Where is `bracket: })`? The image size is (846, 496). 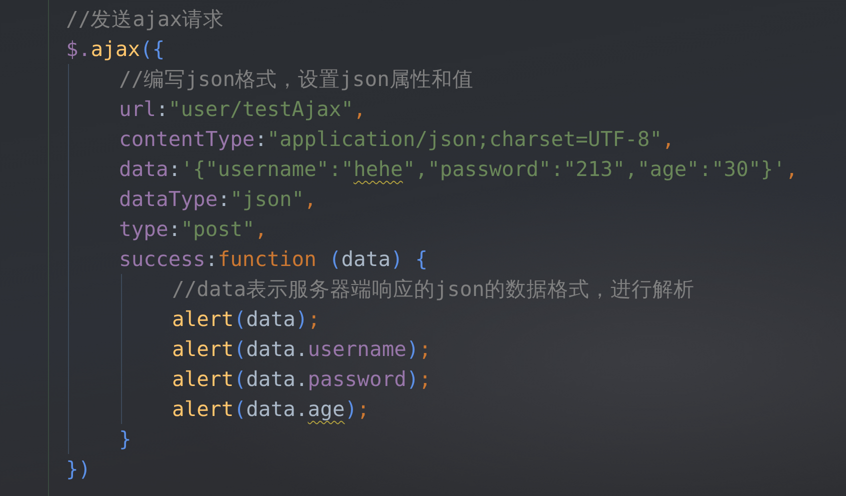
bracket: }) is located at coordinates (78, 469).